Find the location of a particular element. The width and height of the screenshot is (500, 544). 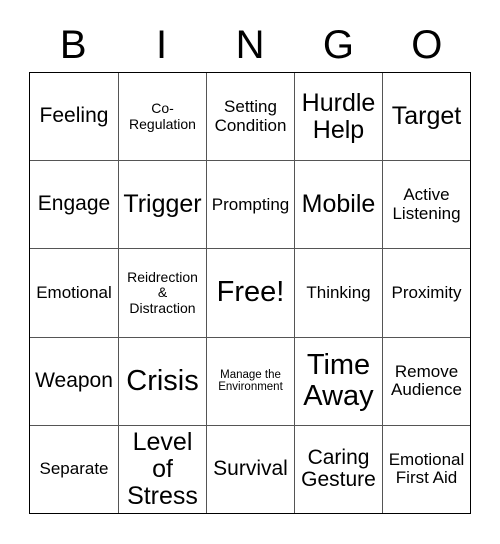

bingo-cell: Hurdle Help is located at coordinates (338, 117).